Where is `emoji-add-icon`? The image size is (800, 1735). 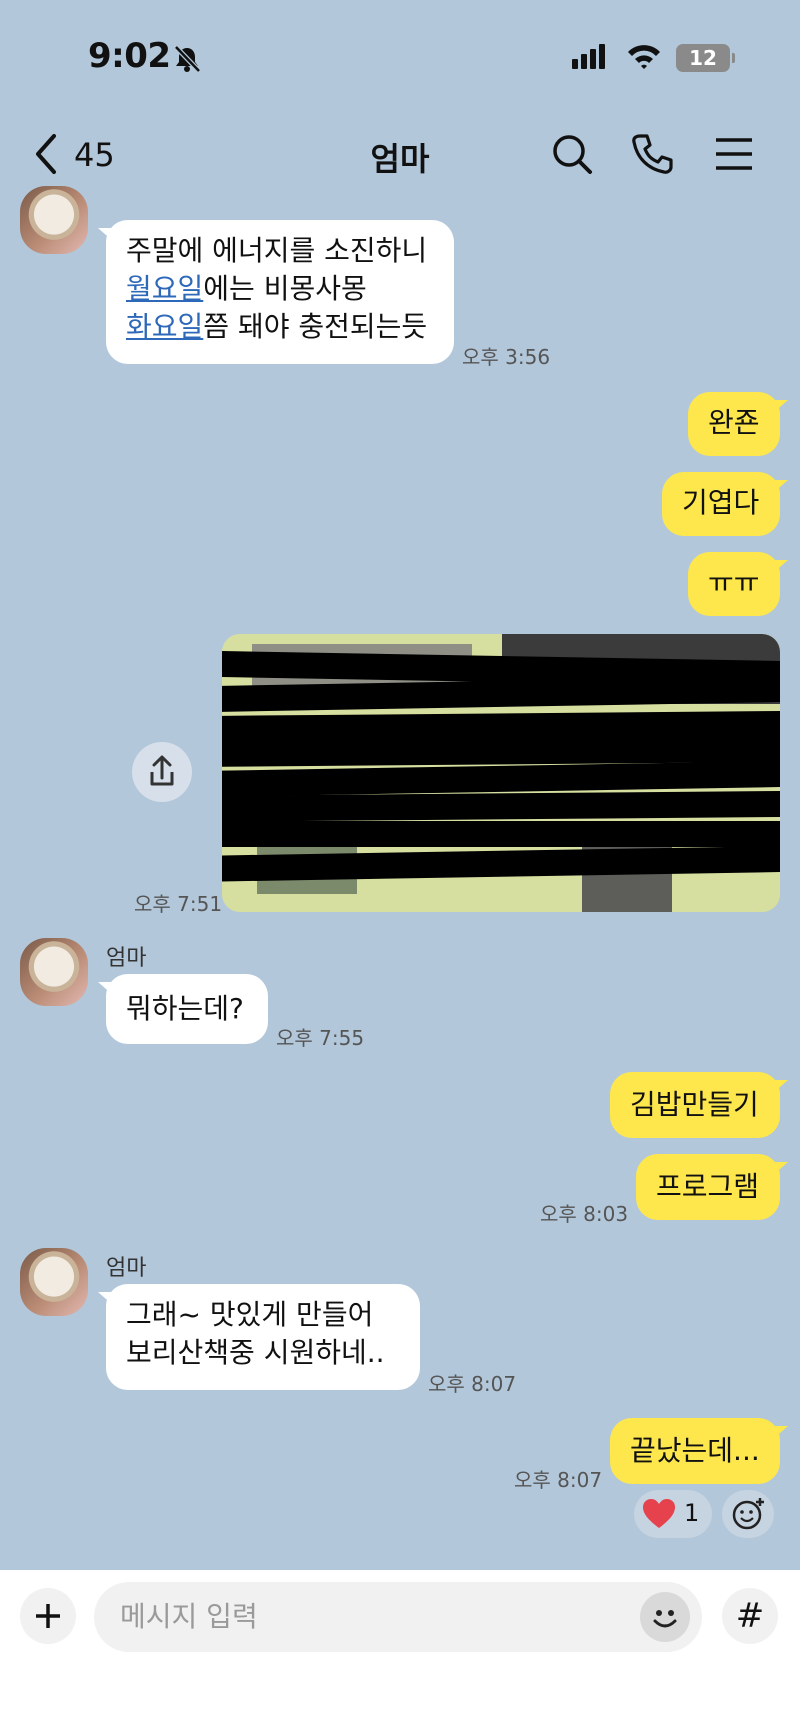
emoji-add-icon is located at coordinates (748, 1514).